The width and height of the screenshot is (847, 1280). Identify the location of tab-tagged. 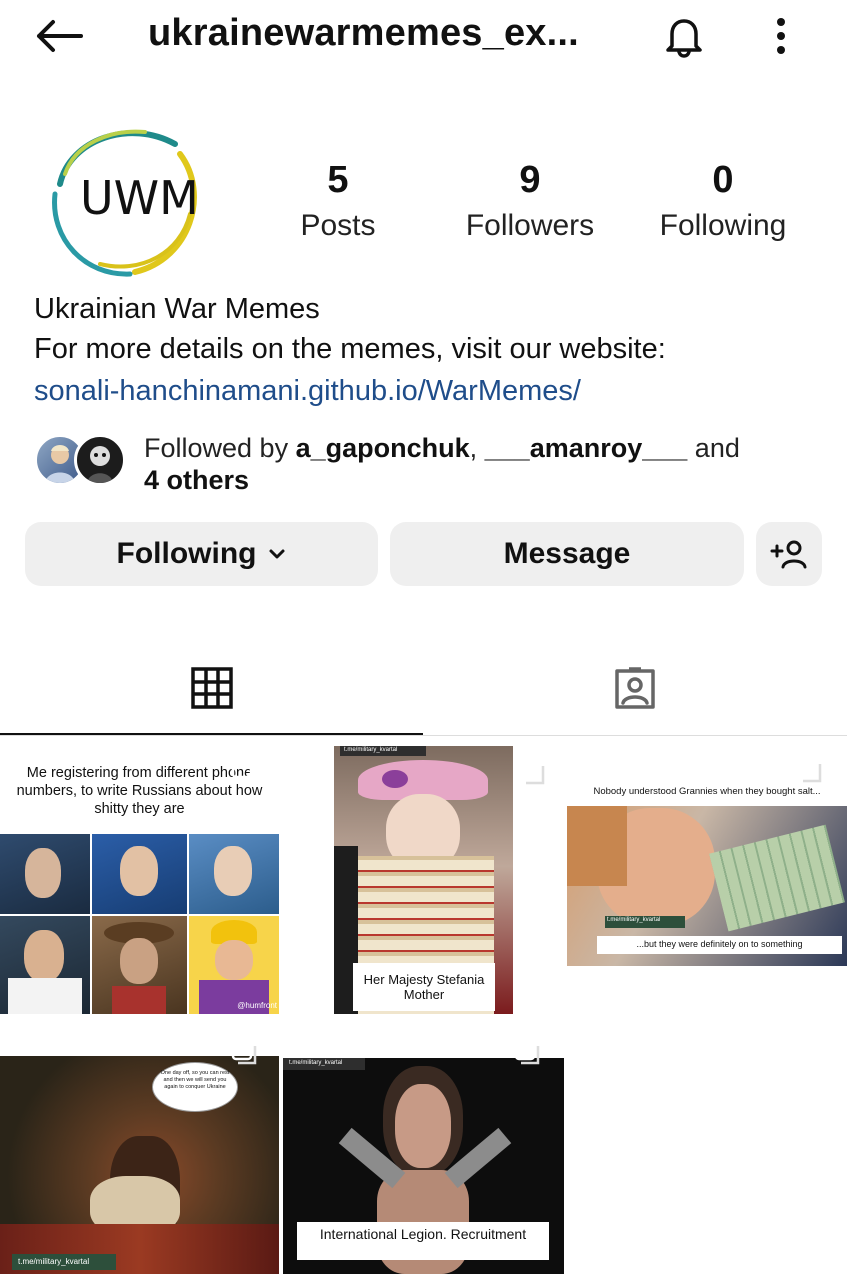
(635, 688).